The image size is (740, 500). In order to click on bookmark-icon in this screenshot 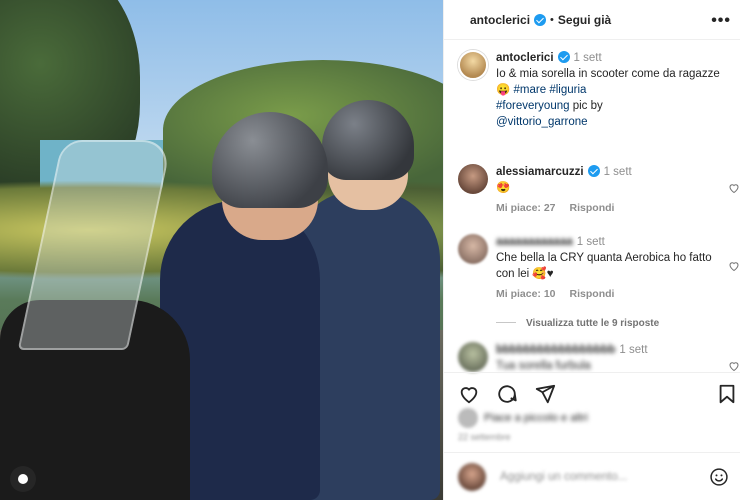, I will do `click(727, 394)`.